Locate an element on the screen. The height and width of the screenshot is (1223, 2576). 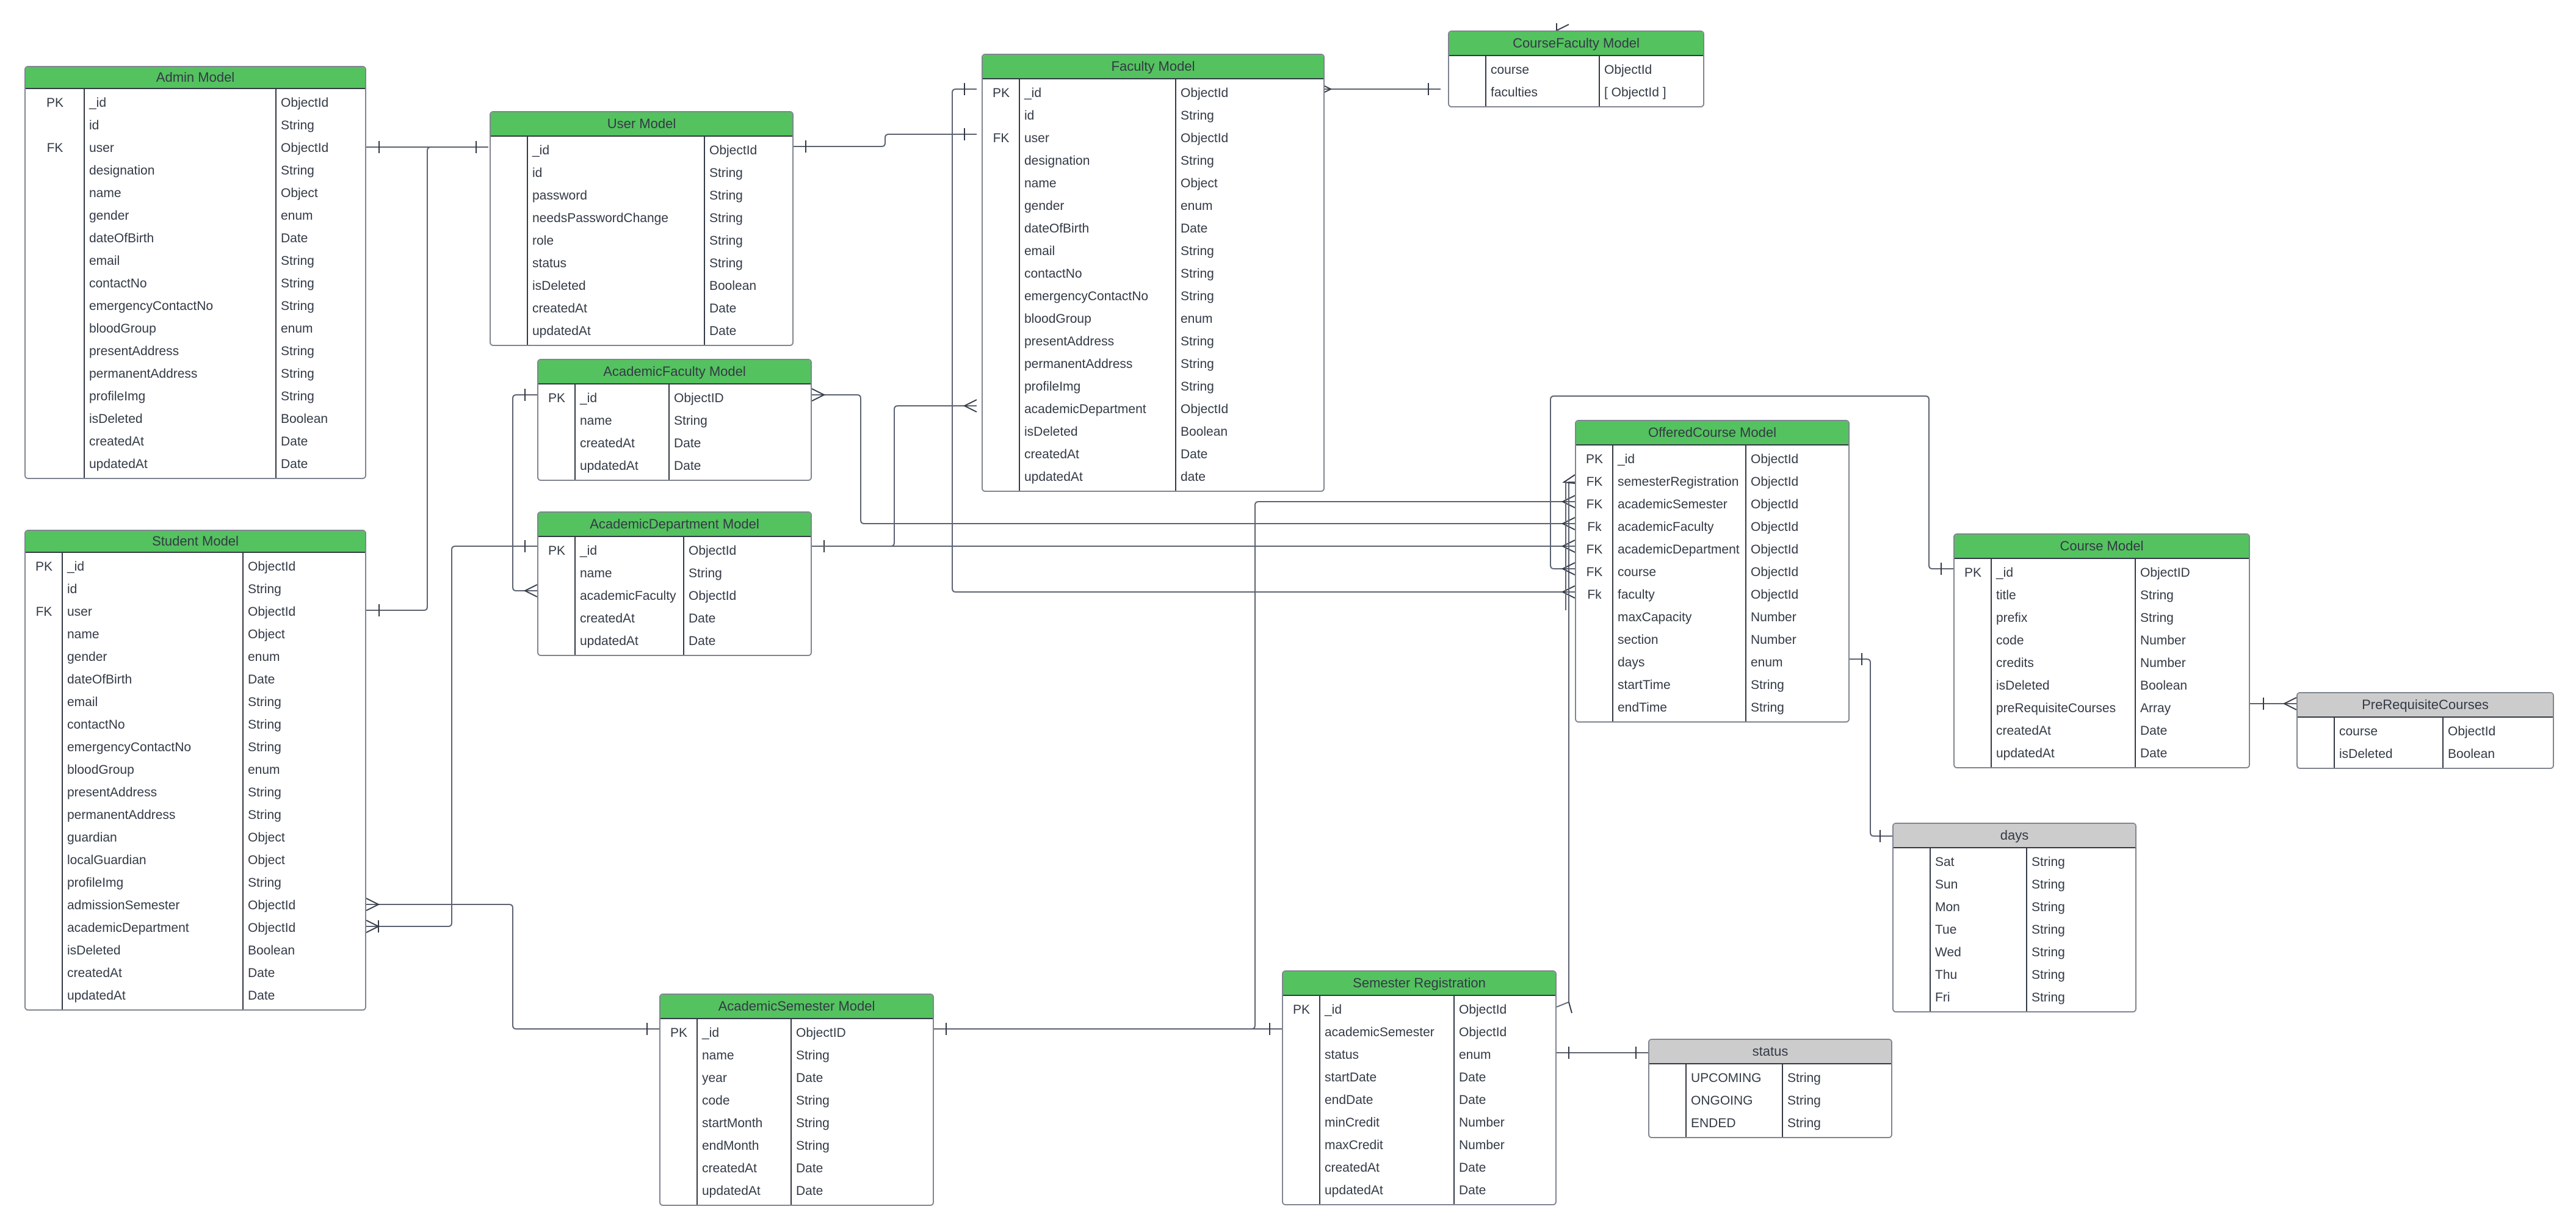
field-row: startTime String is located at coordinates (1712, 685).